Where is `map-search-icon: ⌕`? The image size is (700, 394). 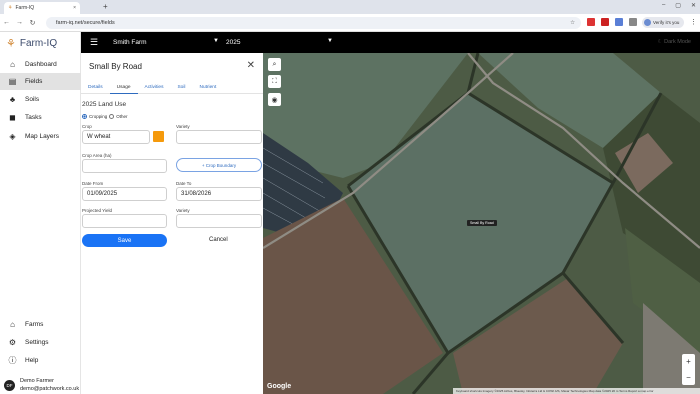
map-search-icon: ⌕ is located at coordinates (274, 64).